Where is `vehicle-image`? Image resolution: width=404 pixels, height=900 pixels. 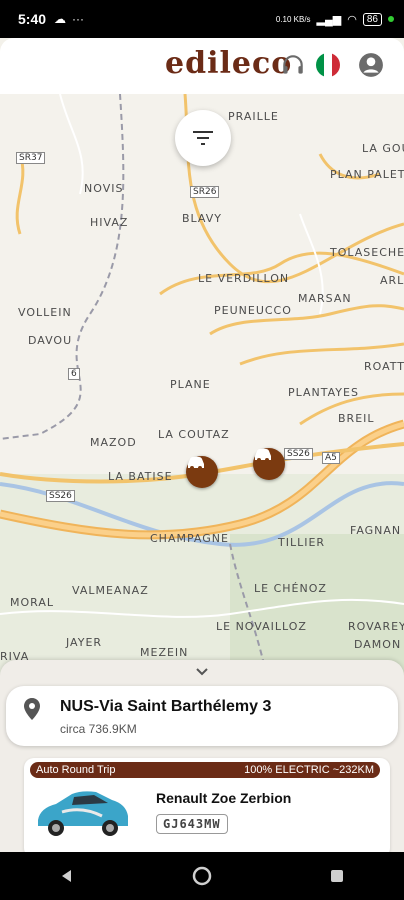 vehicle-image is located at coordinates (83, 813).